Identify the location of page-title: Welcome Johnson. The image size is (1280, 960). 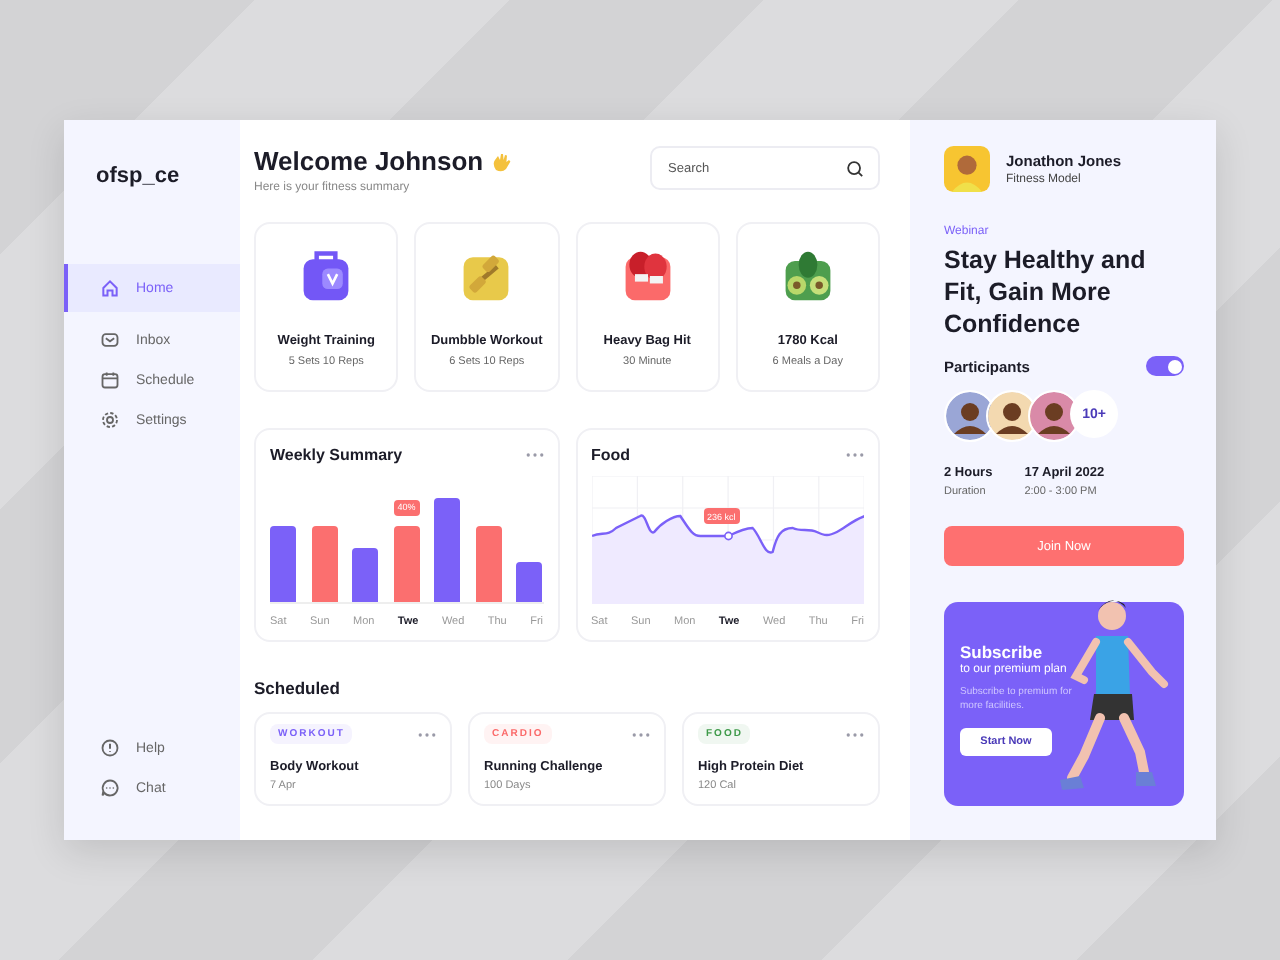
(369, 161).